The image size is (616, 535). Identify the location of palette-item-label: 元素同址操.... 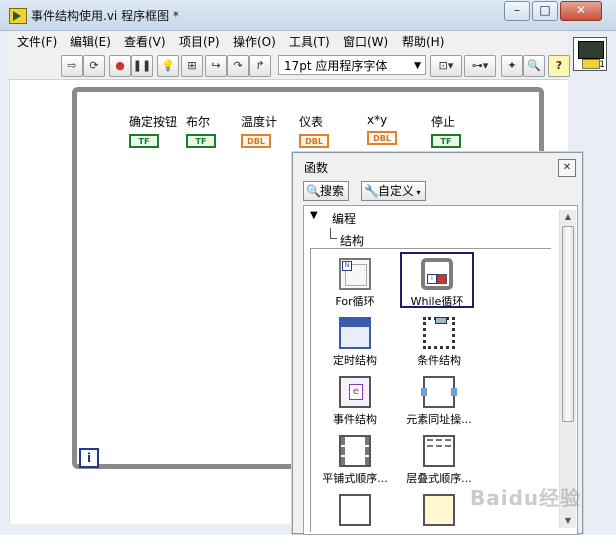
(439, 419).